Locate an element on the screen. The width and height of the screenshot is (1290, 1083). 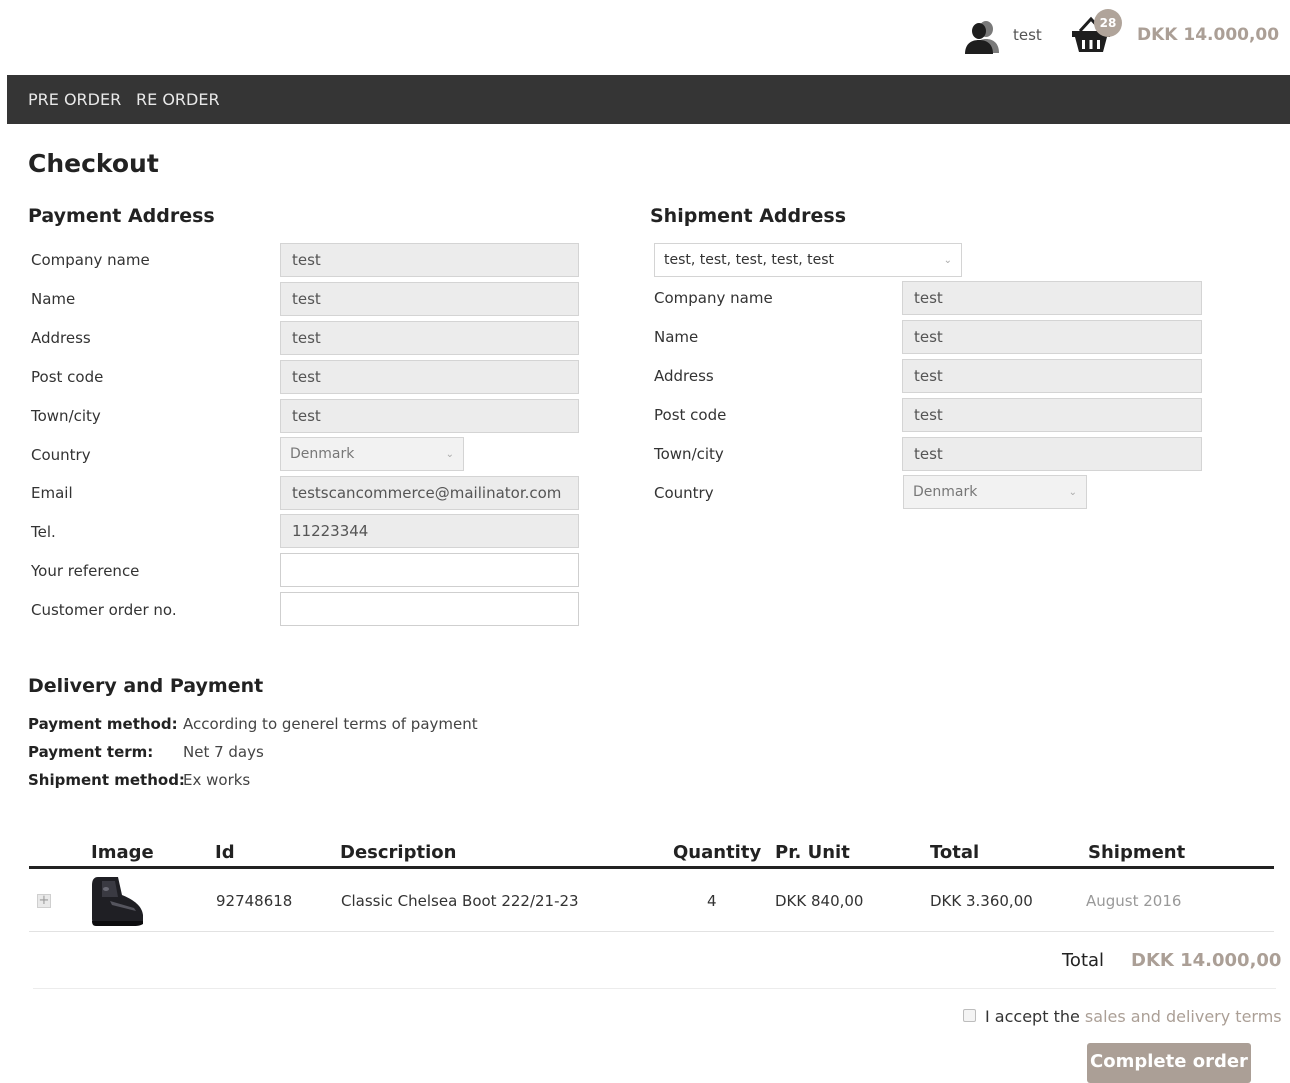
col-shipment: Shipment is located at coordinates (1137, 852).